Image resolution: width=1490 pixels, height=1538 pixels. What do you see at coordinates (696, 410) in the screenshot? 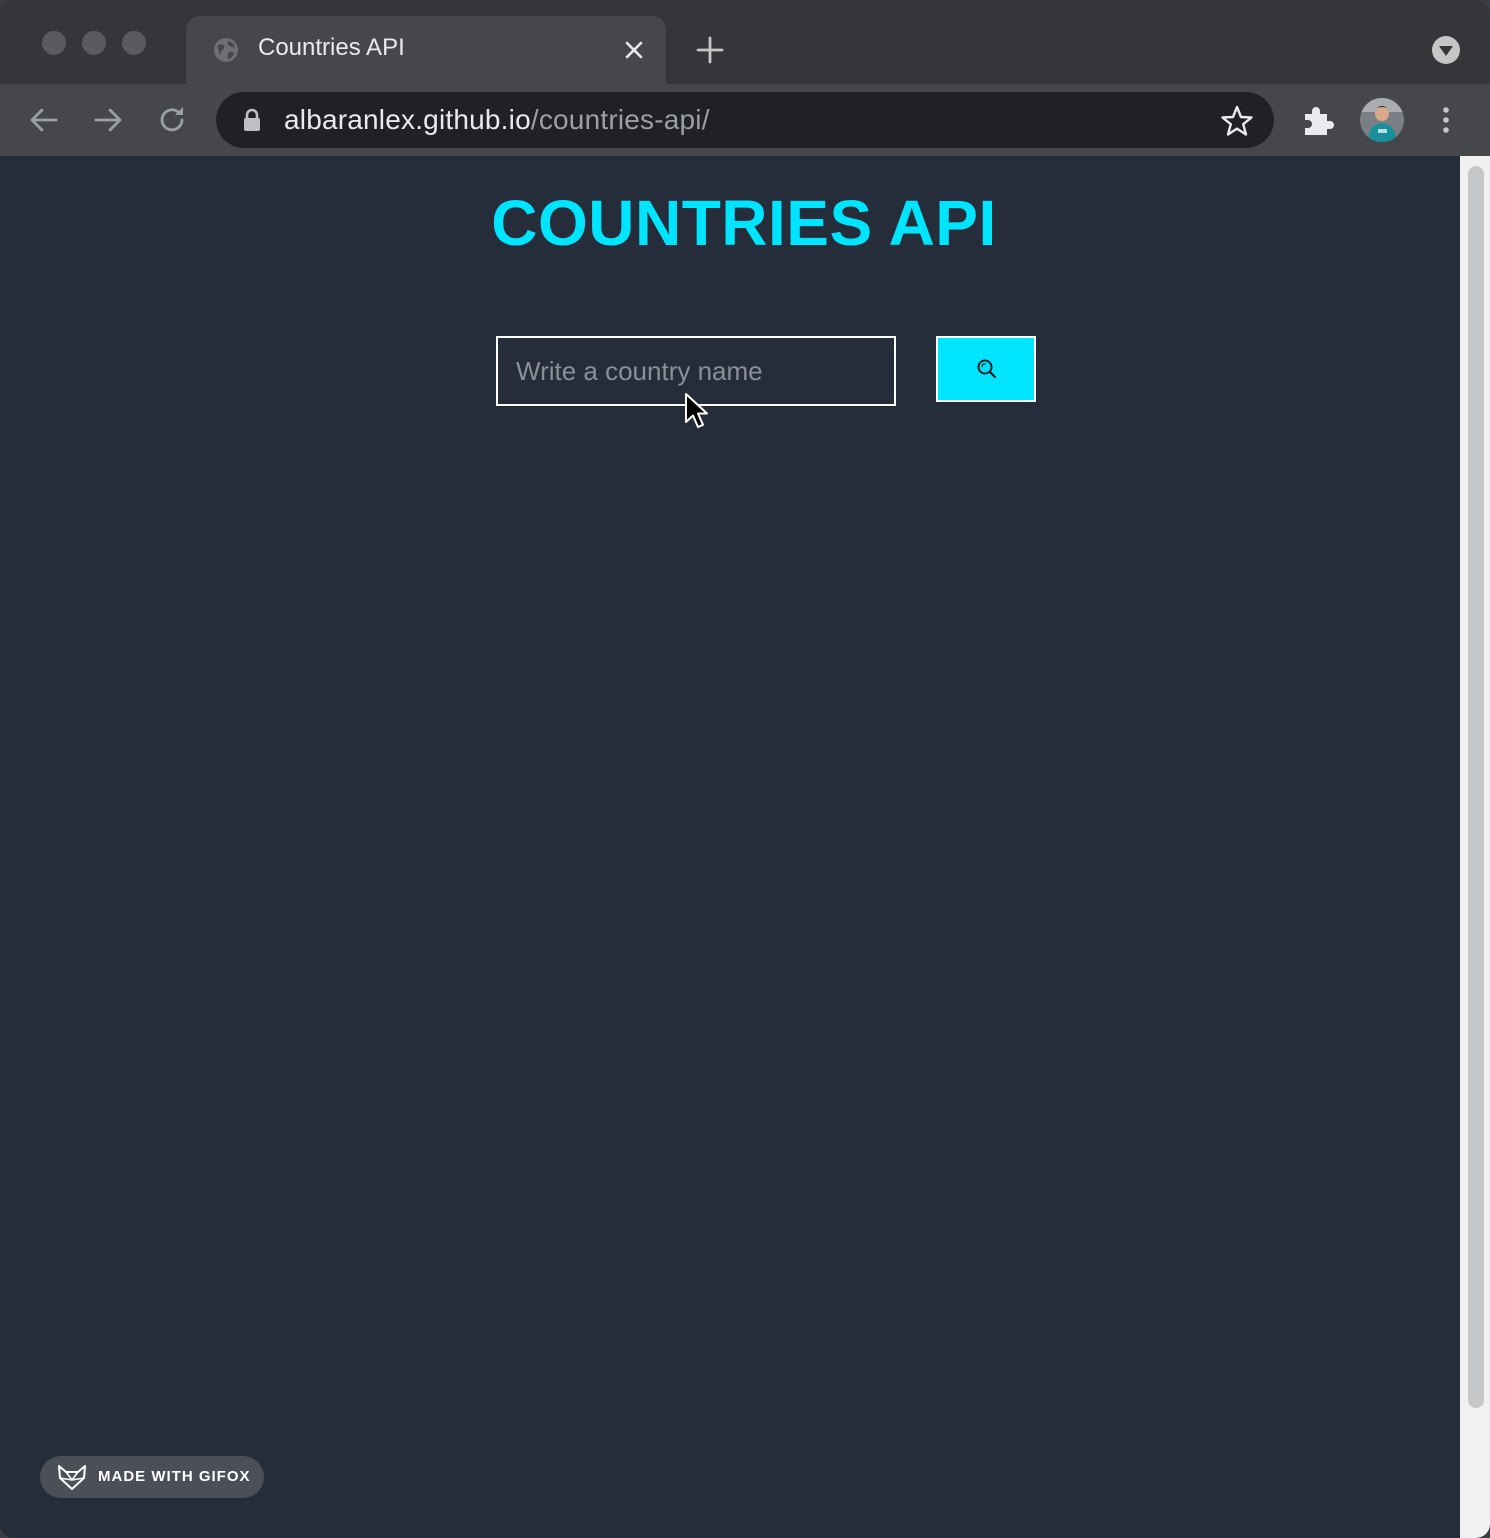
I see `mouse-pointer-icon` at bounding box center [696, 410].